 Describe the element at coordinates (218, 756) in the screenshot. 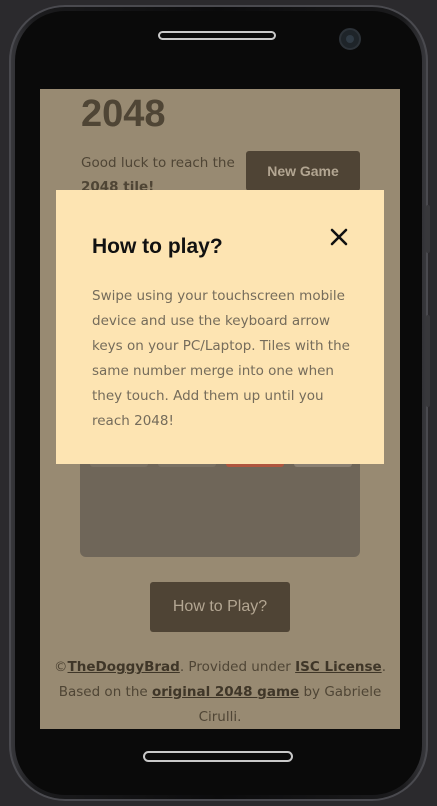

I see `home-bar` at that location.